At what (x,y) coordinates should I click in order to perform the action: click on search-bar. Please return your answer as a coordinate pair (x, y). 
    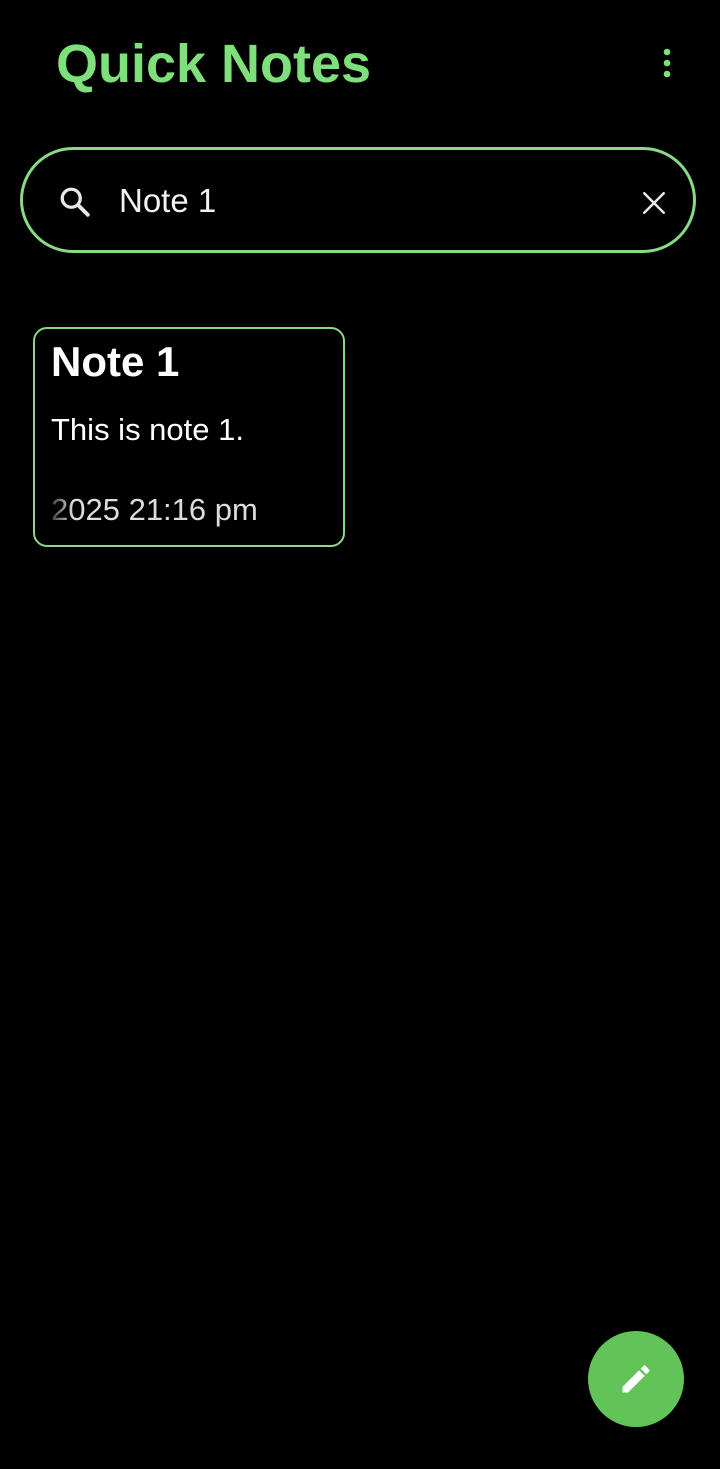
    Looking at the image, I should click on (358, 200).